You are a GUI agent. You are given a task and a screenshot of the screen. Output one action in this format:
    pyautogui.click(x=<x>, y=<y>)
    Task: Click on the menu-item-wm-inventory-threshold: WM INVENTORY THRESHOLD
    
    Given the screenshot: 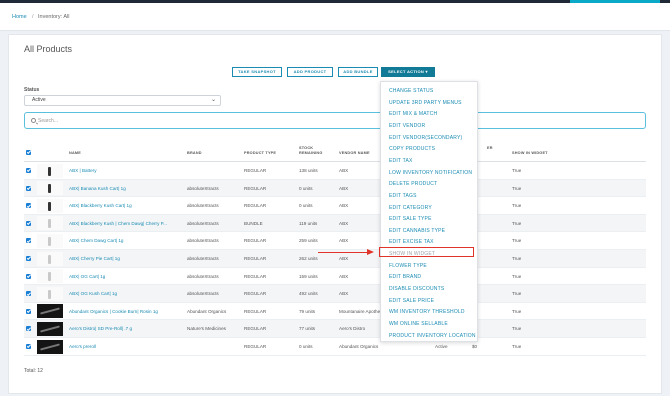 What is the action you would take?
    pyautogui.click(x=427, y=312)
    